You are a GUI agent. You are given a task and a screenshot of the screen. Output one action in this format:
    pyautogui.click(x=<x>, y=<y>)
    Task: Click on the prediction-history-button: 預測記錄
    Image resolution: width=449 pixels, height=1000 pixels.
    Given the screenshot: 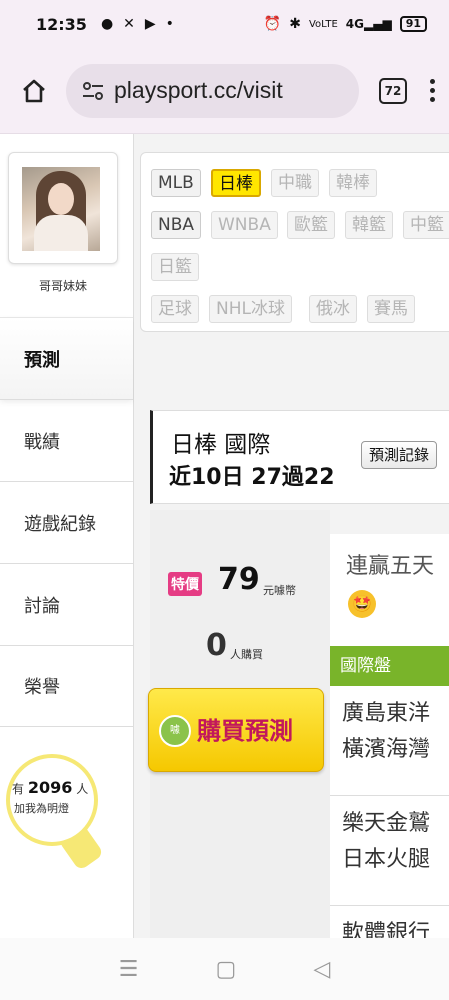 What is the action you would take?
    pyautogui.click(x=399, y=455)
    